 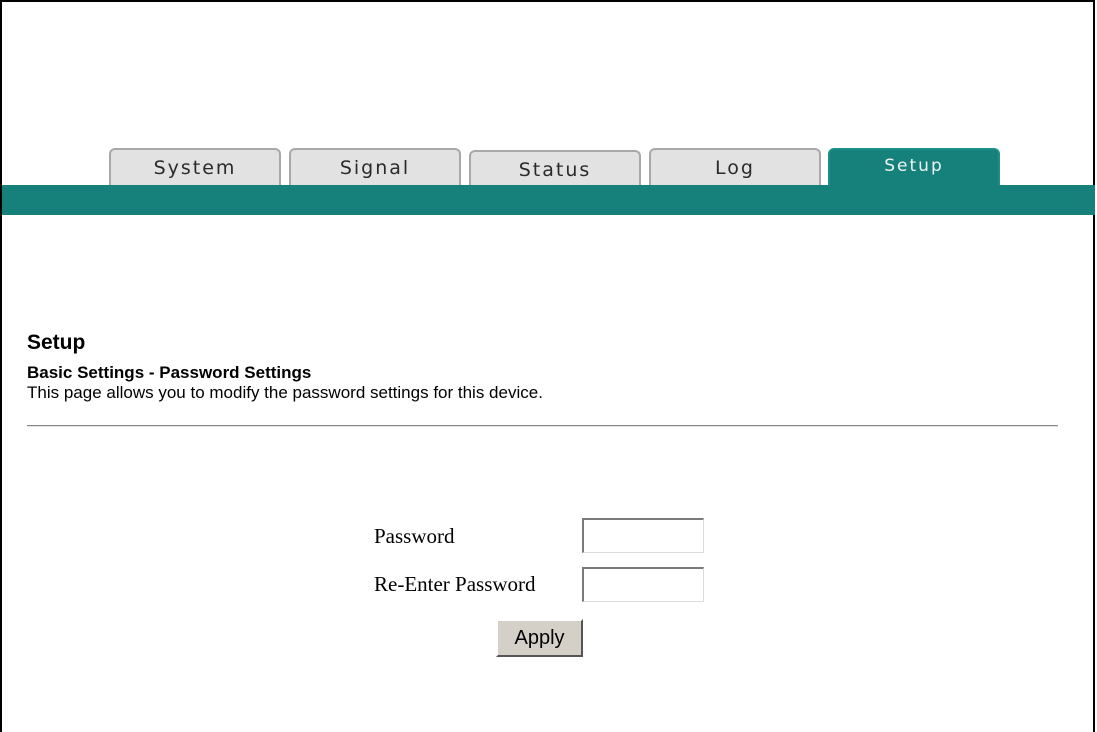 What do you see at coordinates (735, 167) in the screenshot?
I see `tab-log: Log` at bounding box center [735, 167].